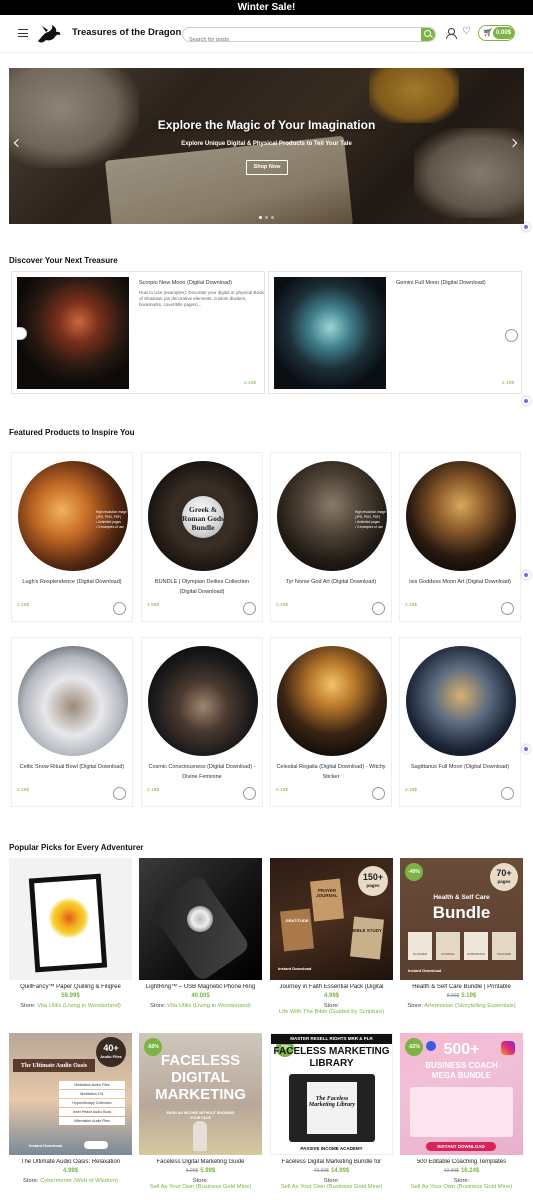  What do you see at coordinates (126, 32) in the screenshot?
I see `site-title: Treasures of the Dragon` at bounding box center [126, 32].